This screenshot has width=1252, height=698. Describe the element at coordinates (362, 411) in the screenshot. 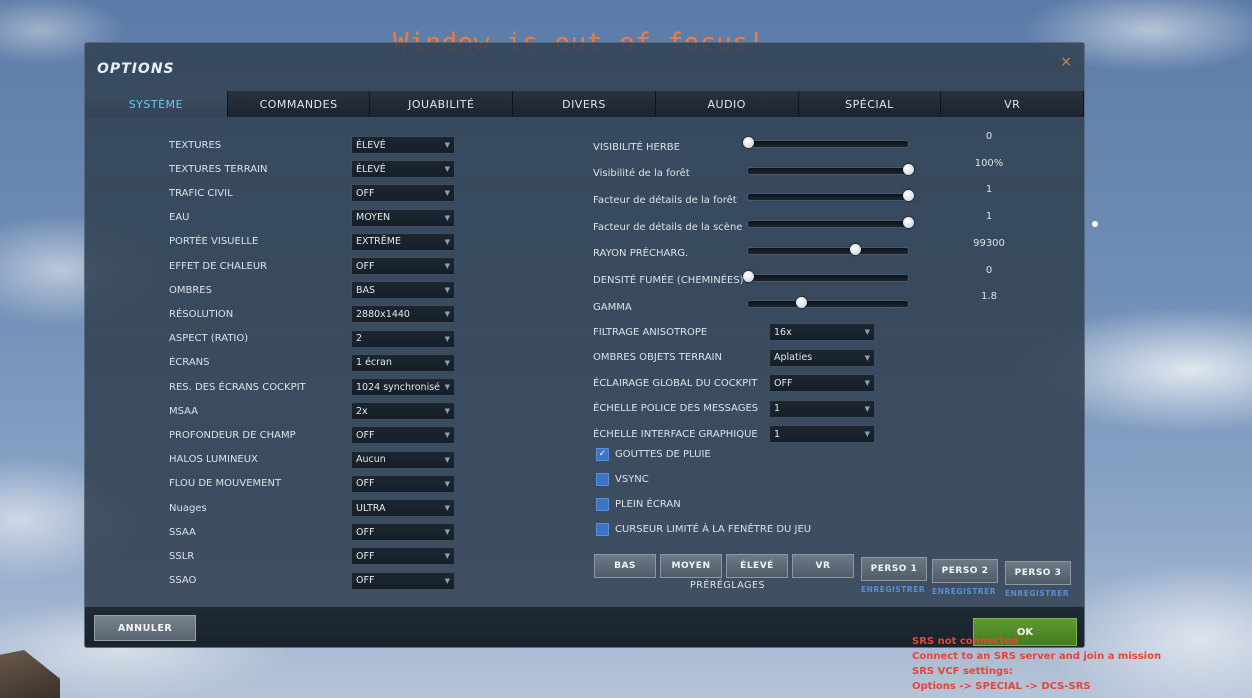

I see `dropdown-value: 2x` at that location.